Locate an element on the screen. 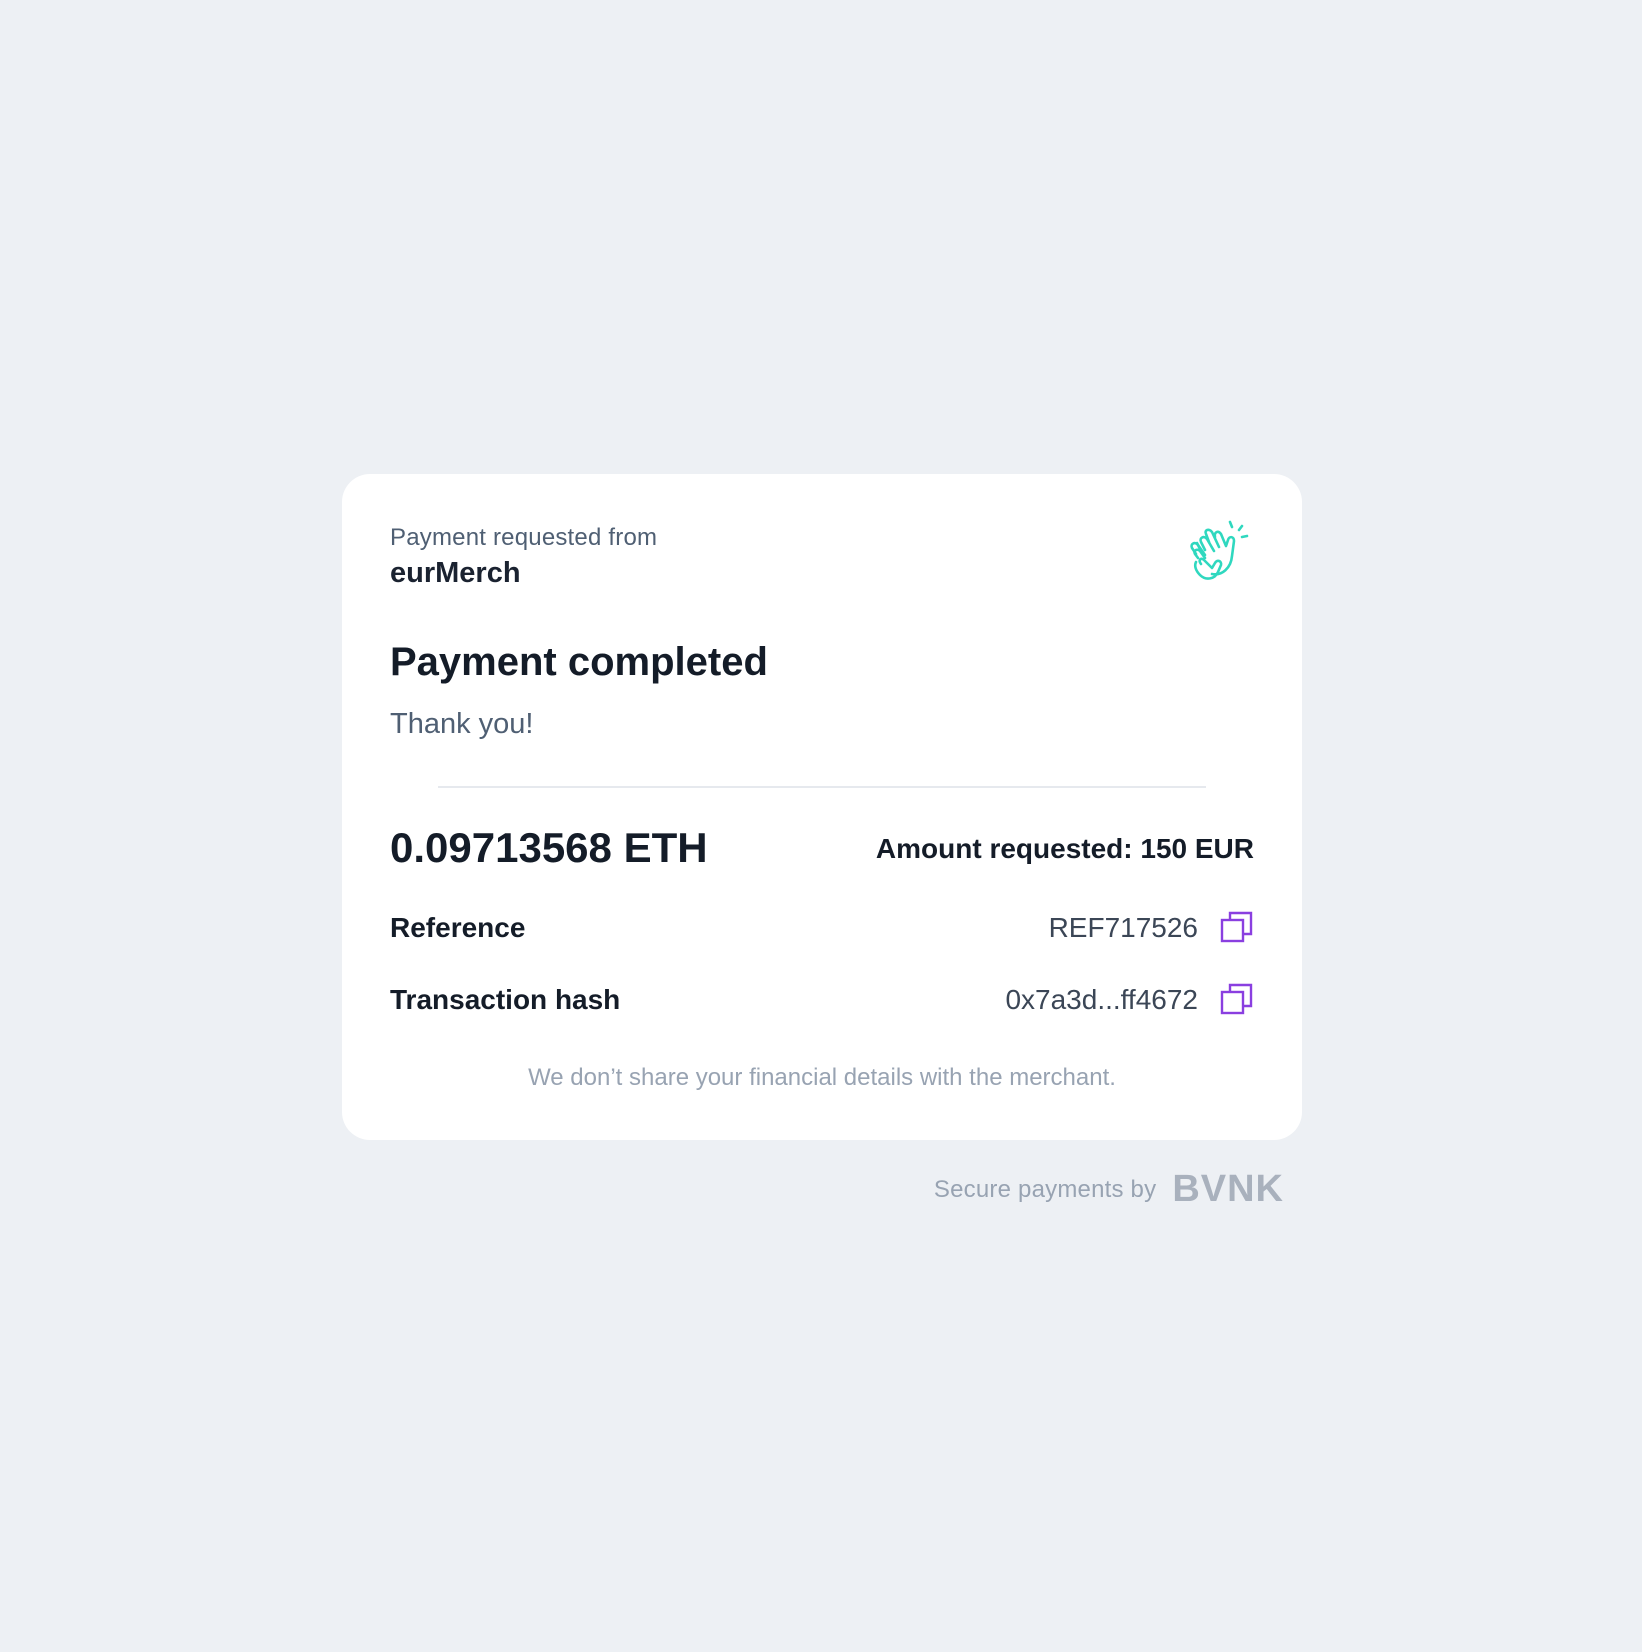 The width and height of the screenshot is (1642, 1652). footer: Secure payments by BVNK is located at coordinates (1109, 1189).